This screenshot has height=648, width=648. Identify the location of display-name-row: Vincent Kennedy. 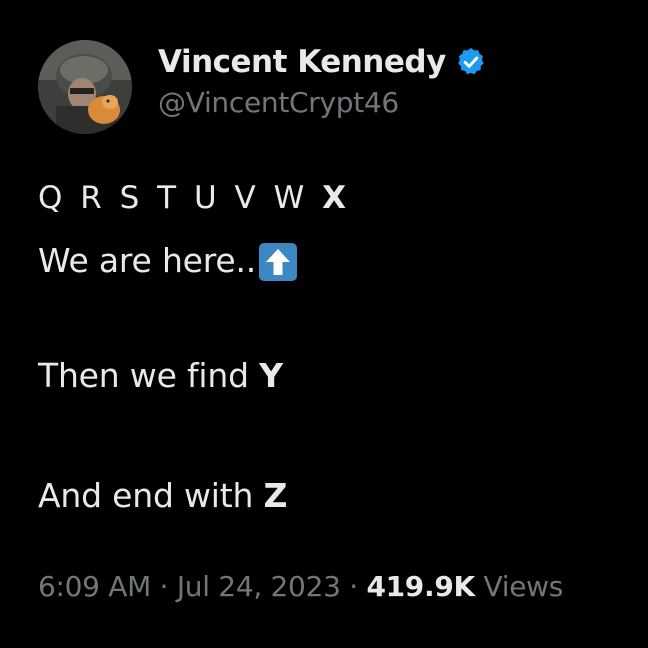
(322, 62).